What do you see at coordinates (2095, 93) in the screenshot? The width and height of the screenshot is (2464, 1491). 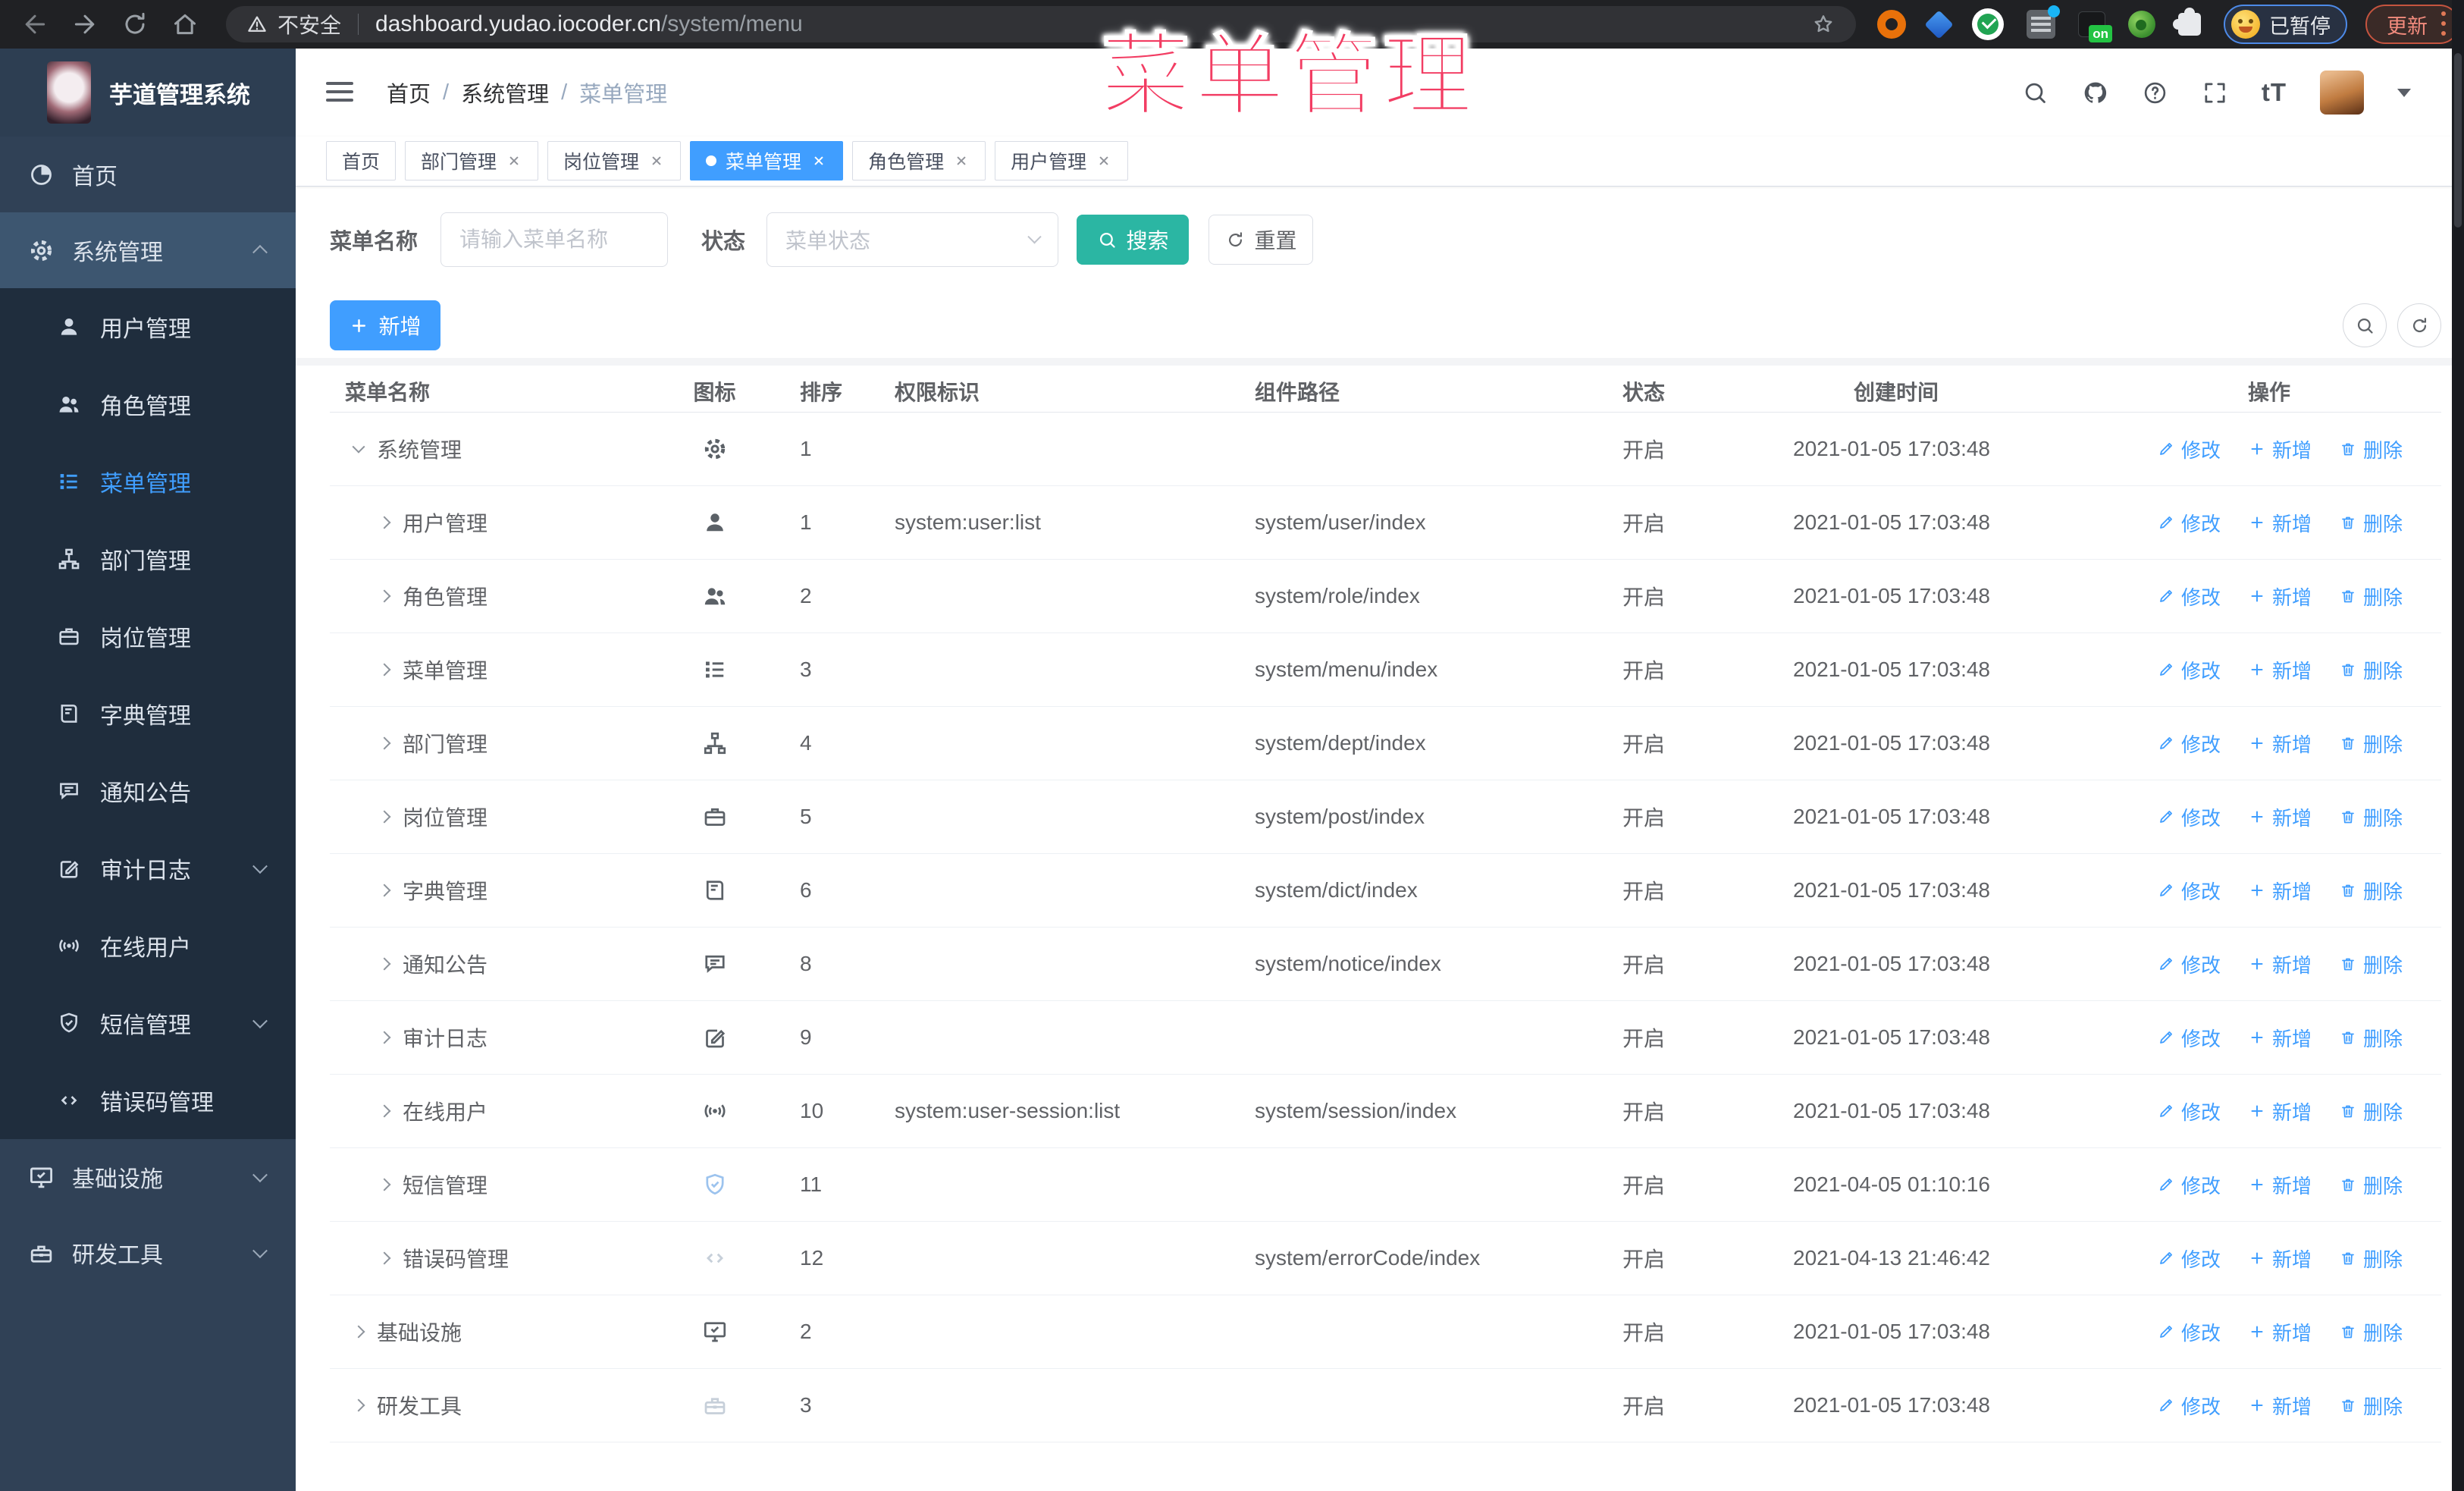 I see `github-icon` at bounding box center [2095, 93].